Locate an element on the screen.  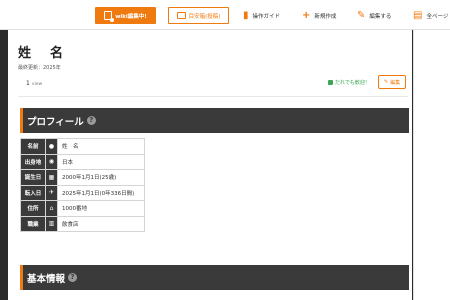
table-row: 住所 ⌂ 1000番地 is located at coordinates (82, 208).